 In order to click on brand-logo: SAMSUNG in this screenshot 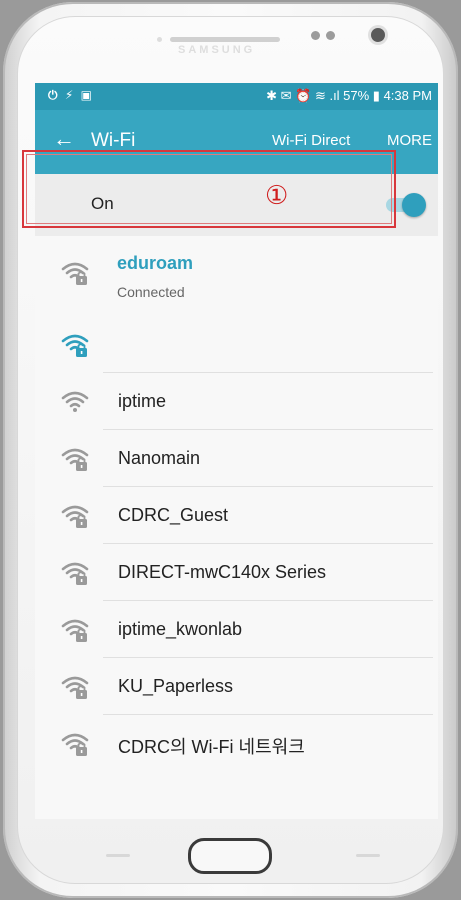, I will do `click(217, 50)`.